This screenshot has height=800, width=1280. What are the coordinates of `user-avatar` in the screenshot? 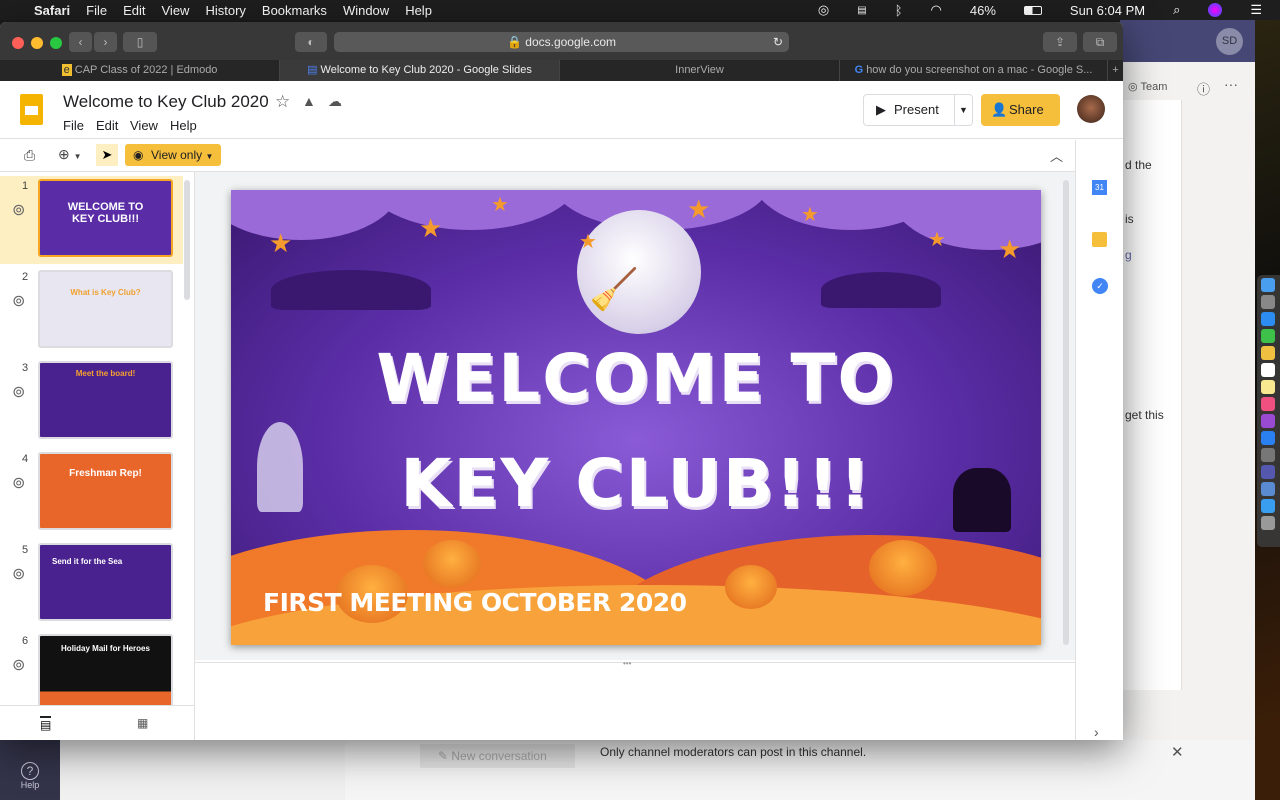 It's located at (1091, 109).